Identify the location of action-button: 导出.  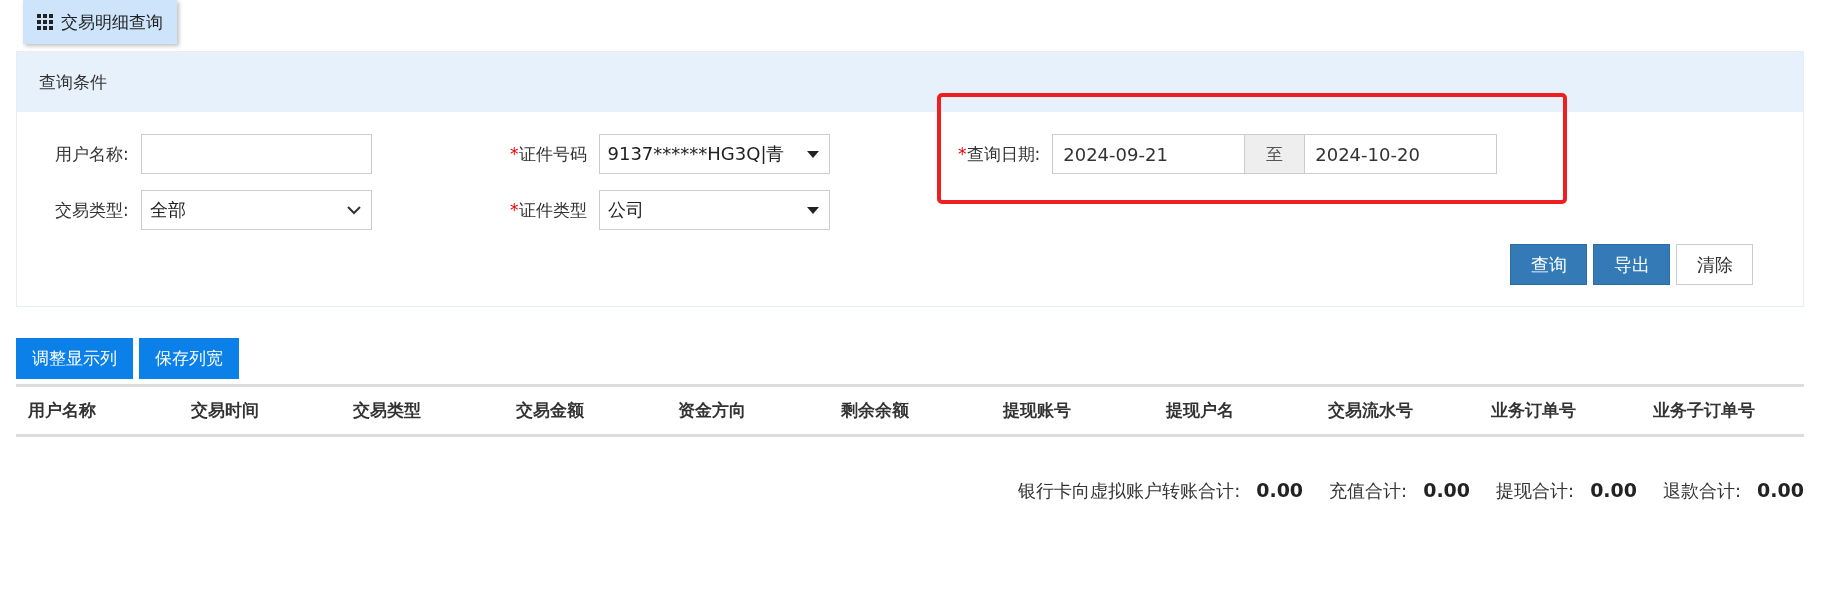
(1631, 264).